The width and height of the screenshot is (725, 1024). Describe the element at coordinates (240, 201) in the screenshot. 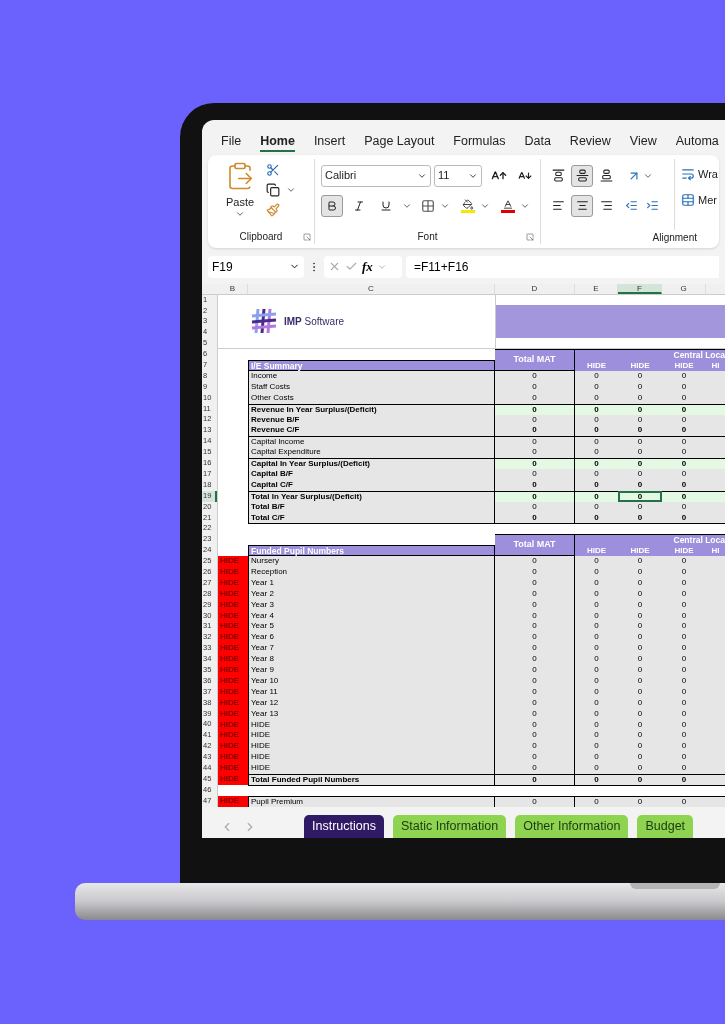

I see `paste-button: Paste` at that location.